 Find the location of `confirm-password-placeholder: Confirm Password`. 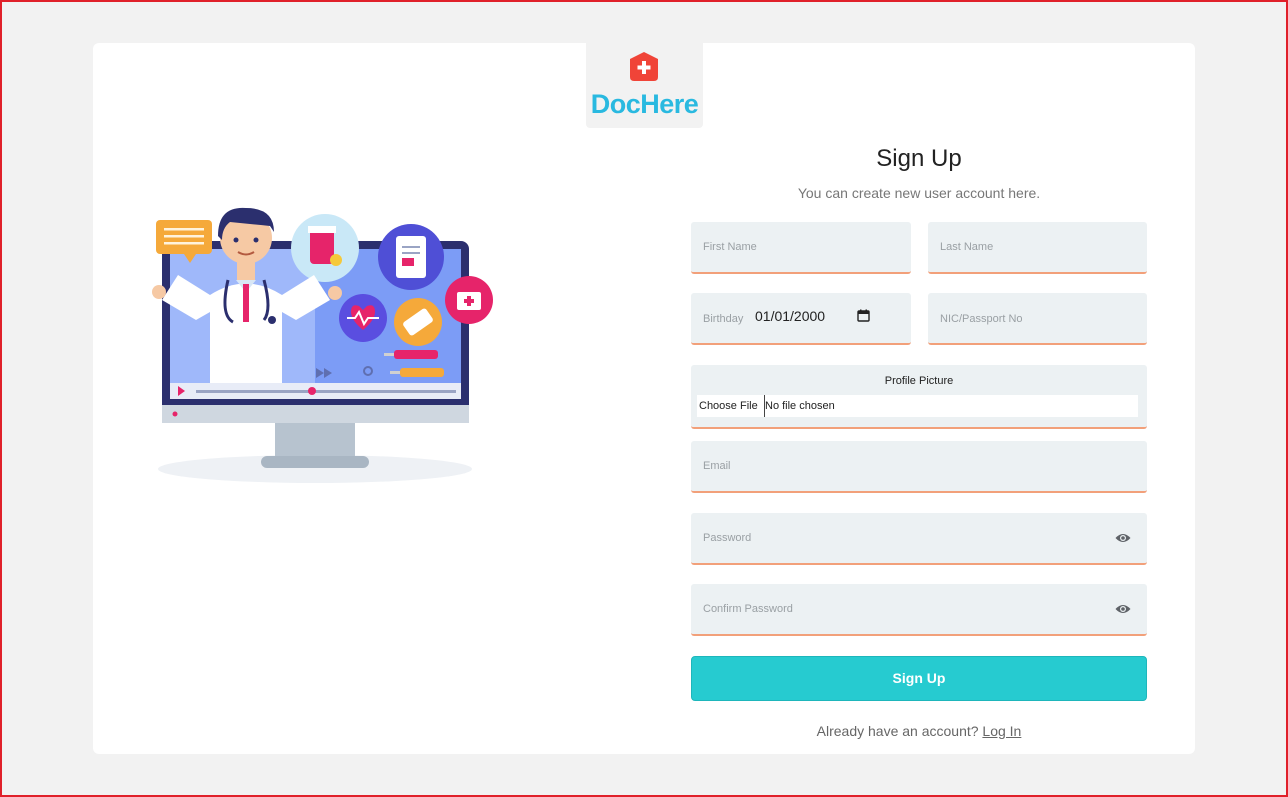

confirm-password-placeholder: Confirm Password is located at coordinates (748, 609).